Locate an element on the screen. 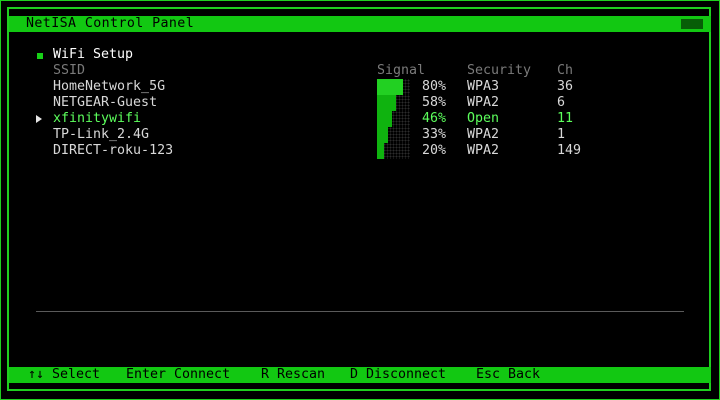  network-row: TP-Link_2.4G 33% WPA2 1 is located at coordinates (360, 135).